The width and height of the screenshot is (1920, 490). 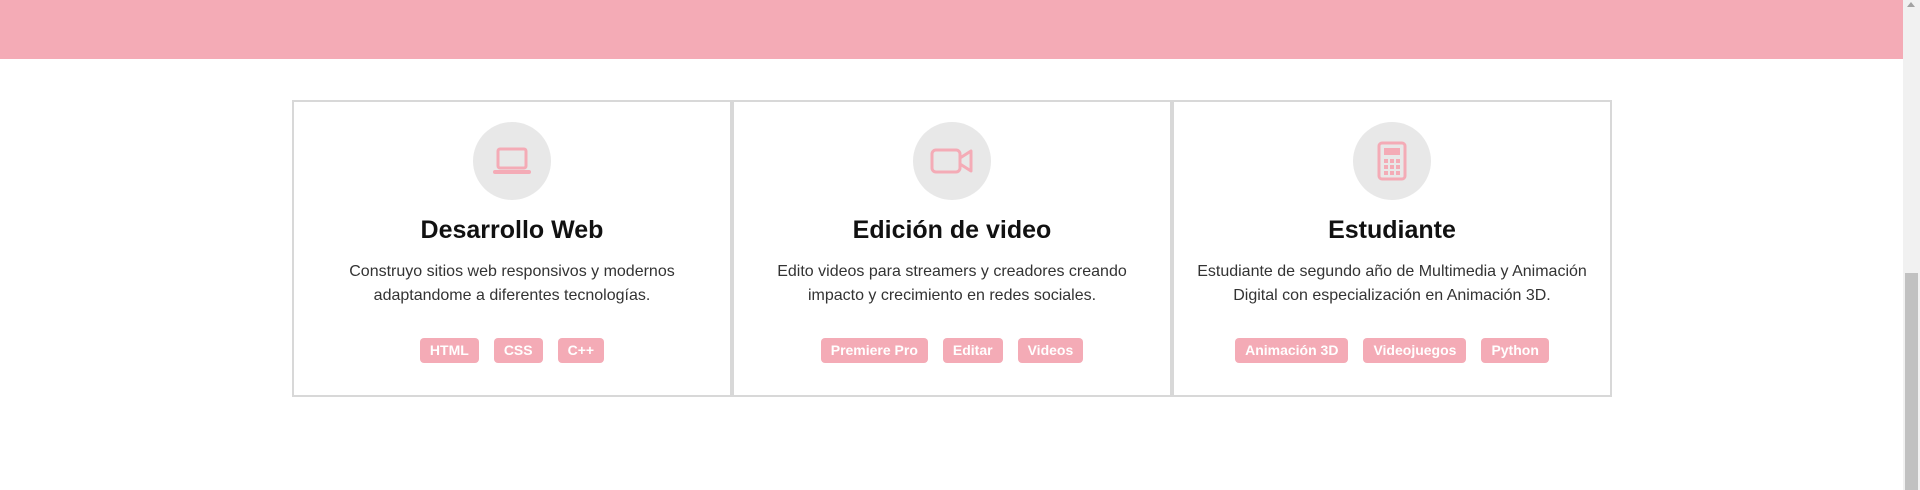 I want to click on tag-css: CSS, so click(x=518, y=350).